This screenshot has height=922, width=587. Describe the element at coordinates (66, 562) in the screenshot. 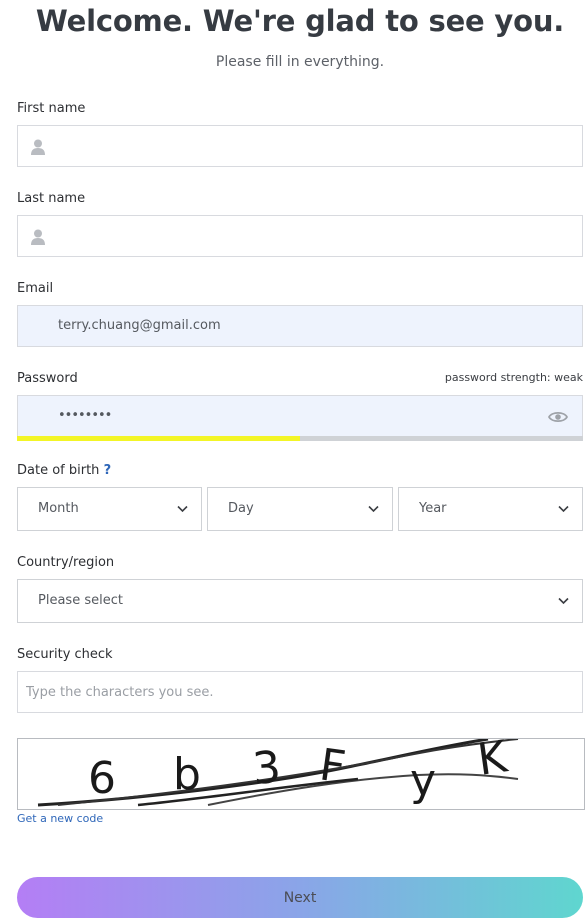

I see `country-label: Country/region` at that location.